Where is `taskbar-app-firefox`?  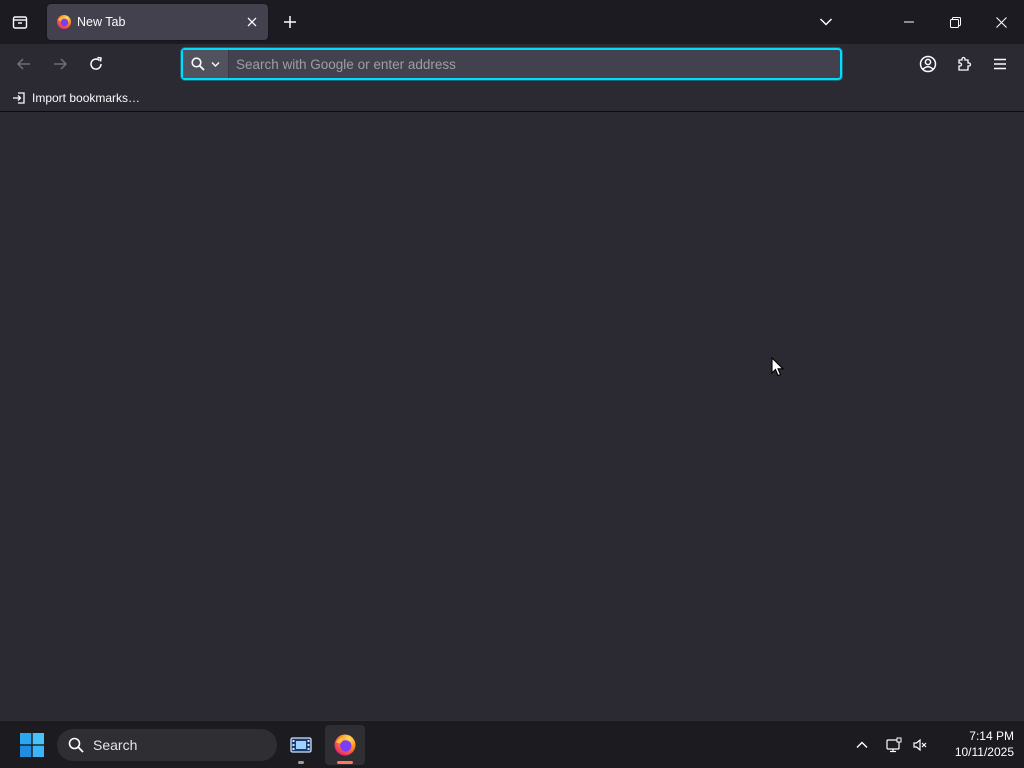 taskbar-app-firefox is located at coordinates (345, 745).